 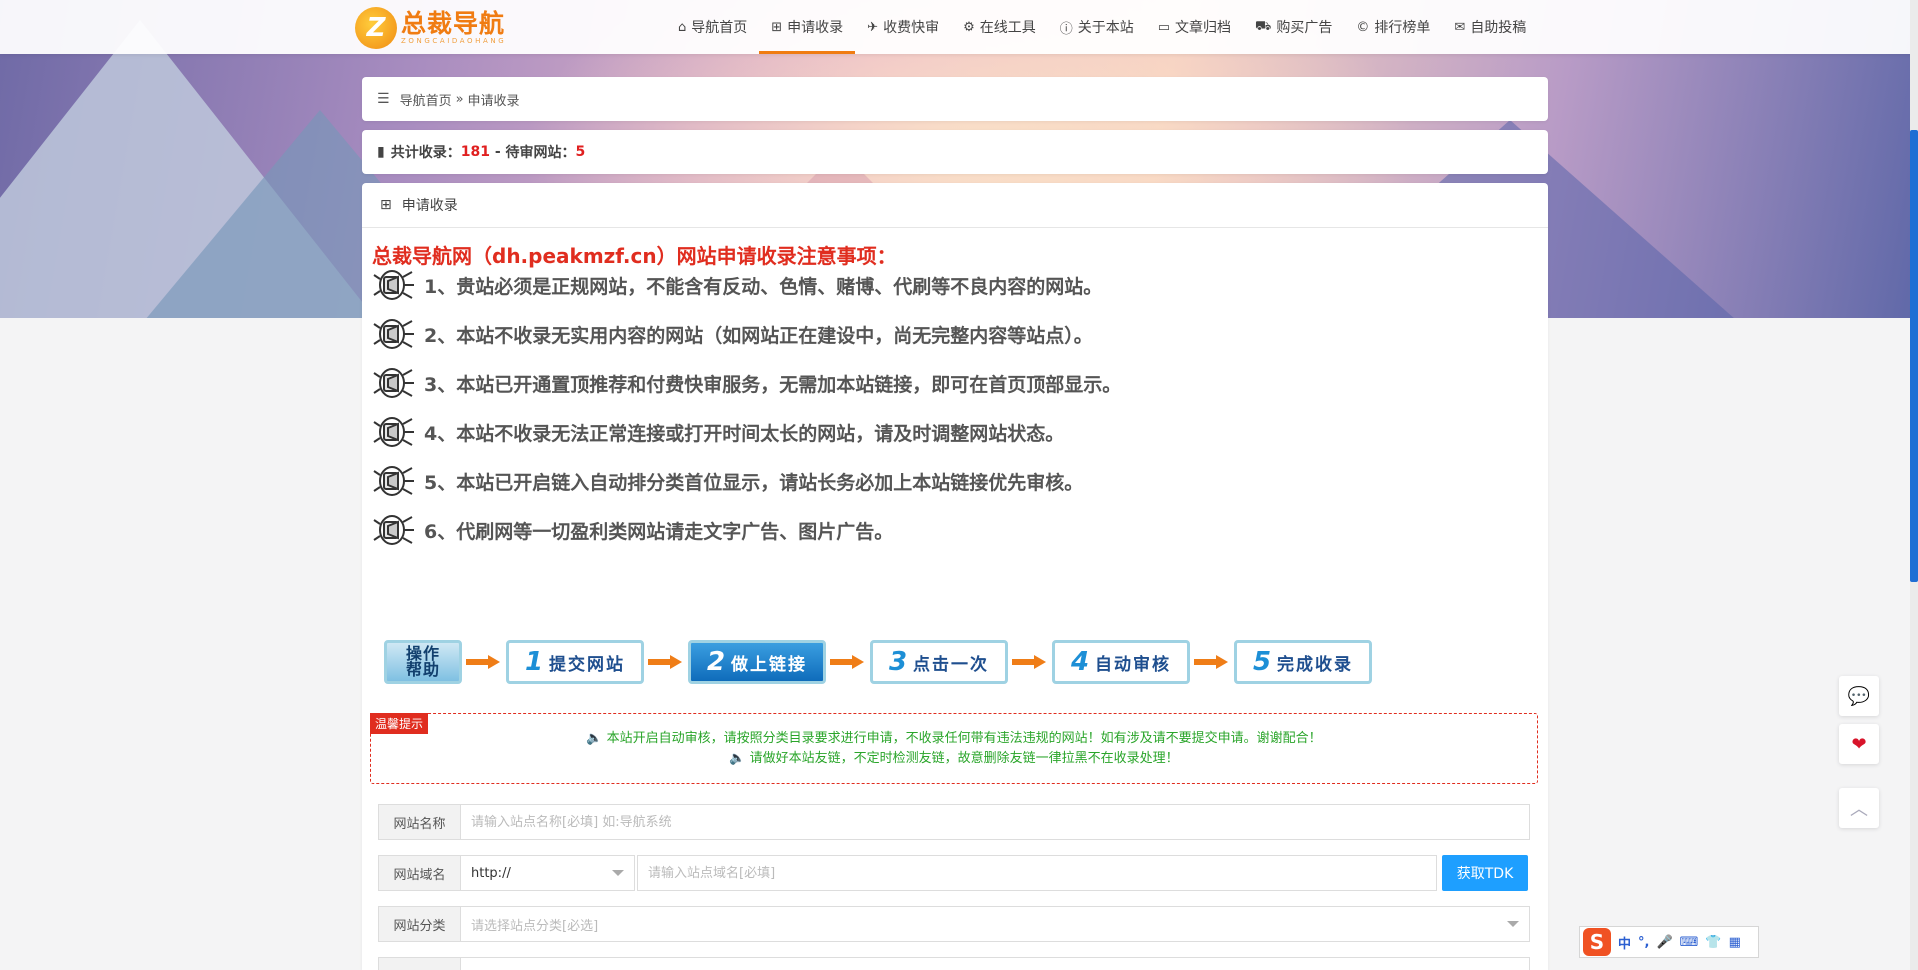 I want to click on tip-line: 🔈 请做好本站友链，不定时检测友链，故意删除友链一律拉黑不在收录处理！, so click(x=954, y=758).